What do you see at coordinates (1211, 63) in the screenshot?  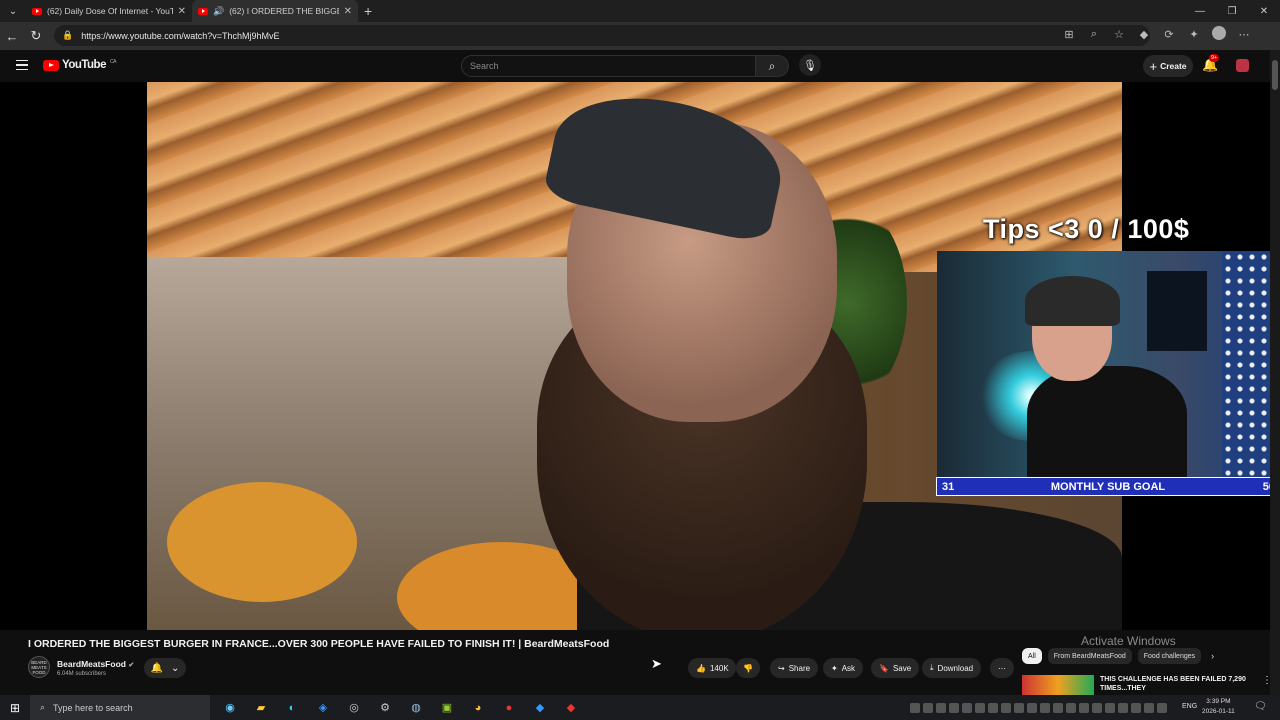 I see `notifications-bell-icon: 🔔 9+` at bounding box center [1211, 63].